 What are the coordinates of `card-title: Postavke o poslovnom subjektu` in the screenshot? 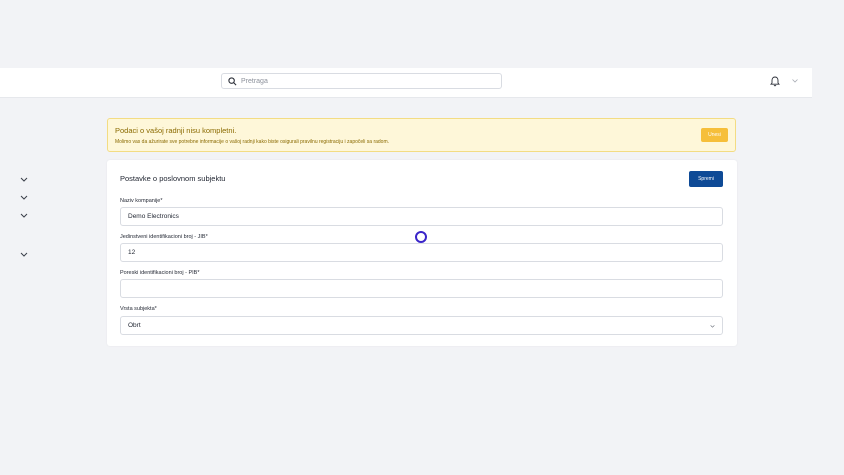 It's located at (173, 178).